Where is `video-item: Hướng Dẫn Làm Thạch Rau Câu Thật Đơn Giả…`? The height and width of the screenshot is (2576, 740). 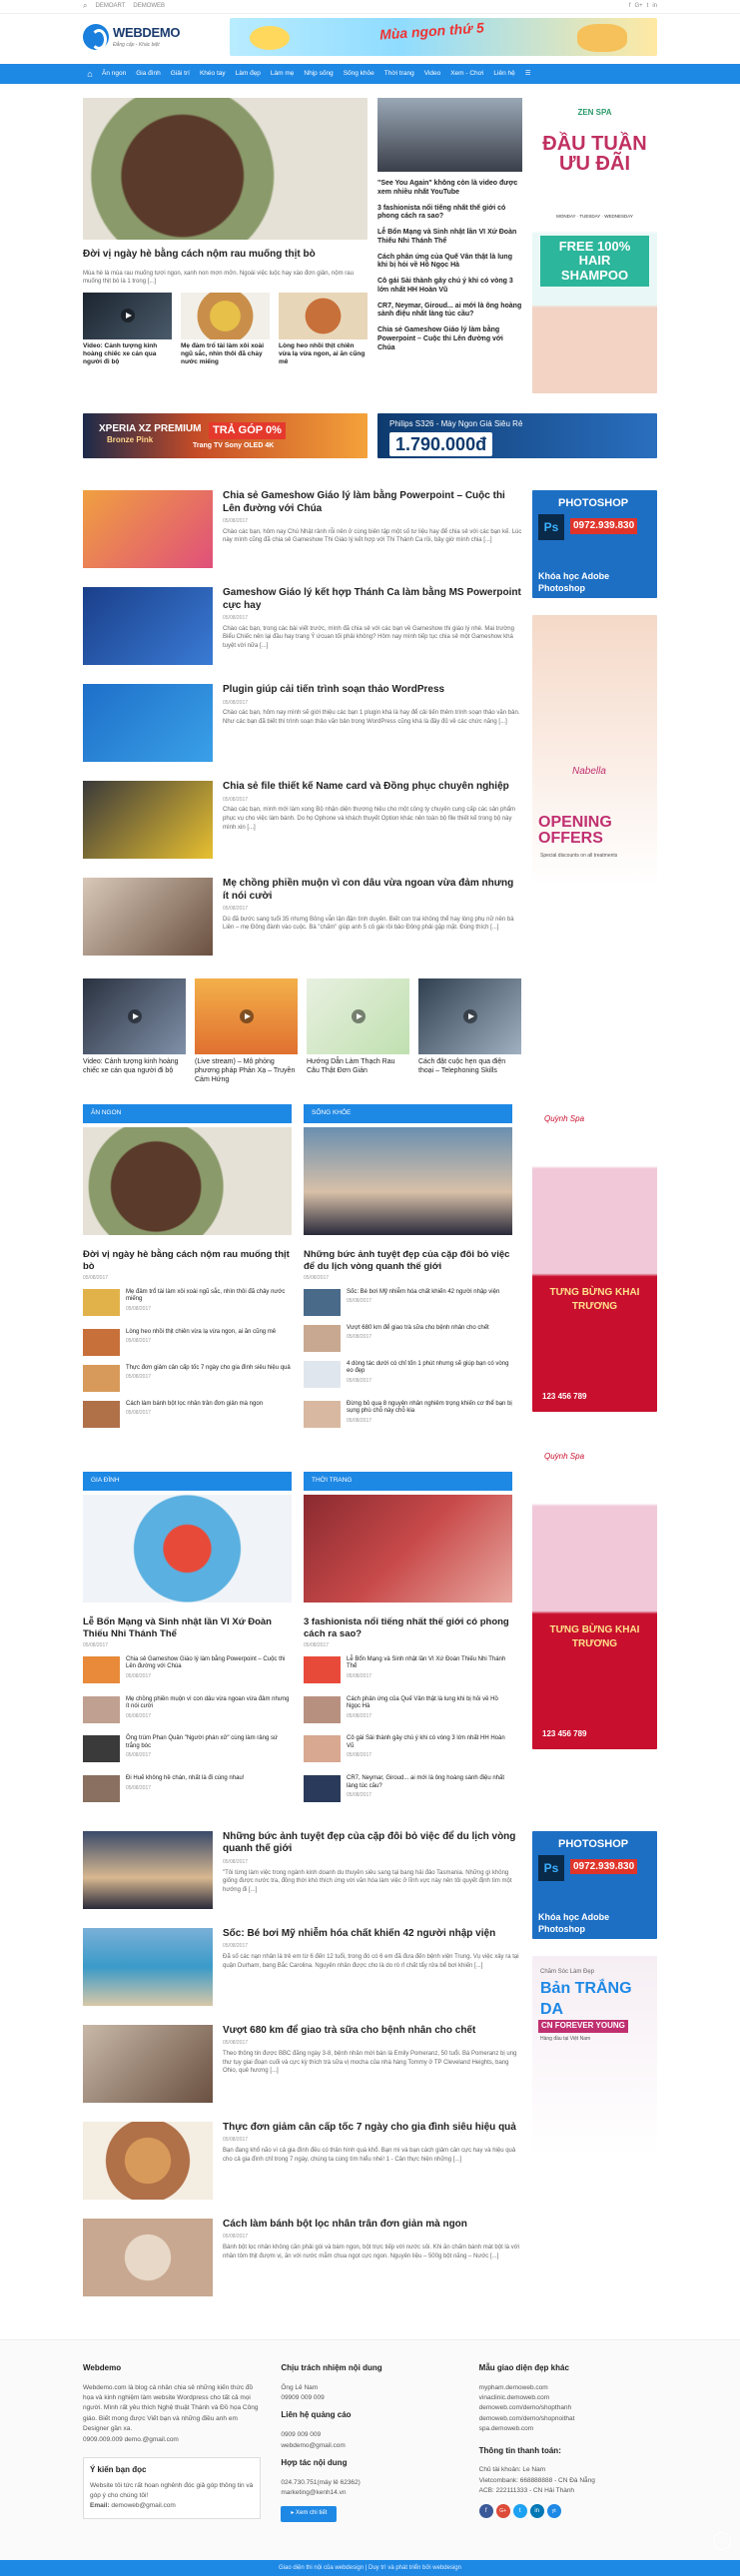
video-item: Hướng Dẫn Làm Thạch Rau Câu Thật Đơn Giả… is located at coordinates (358, 1031).